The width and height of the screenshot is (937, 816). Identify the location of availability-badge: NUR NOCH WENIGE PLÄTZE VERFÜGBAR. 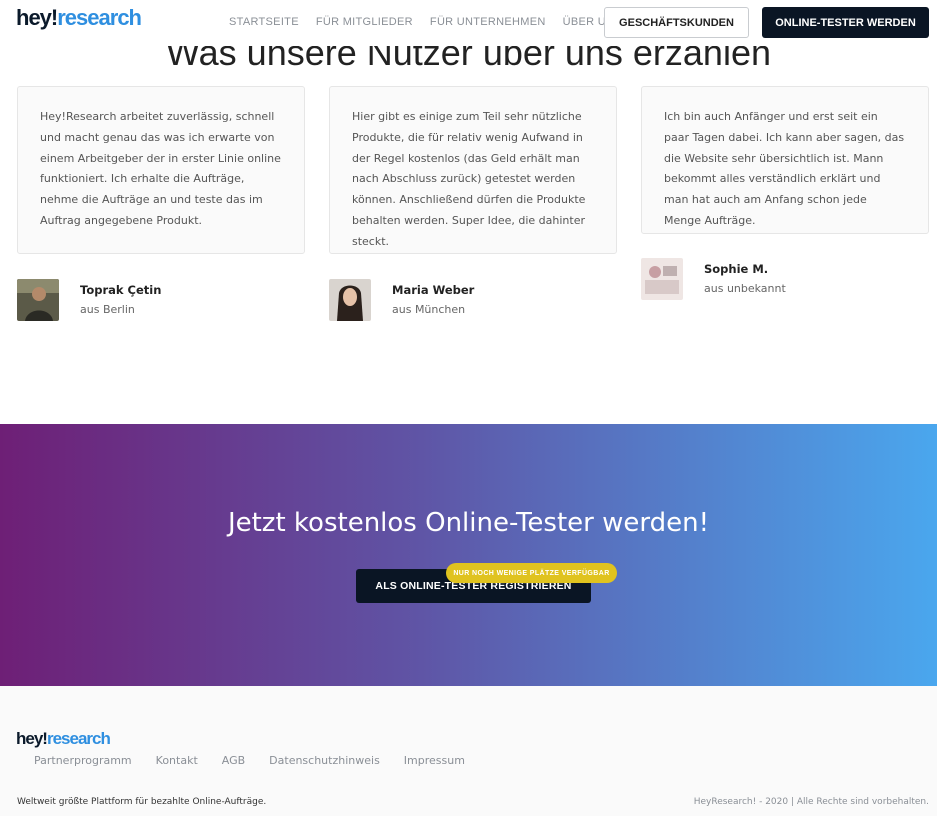
(531, 573).